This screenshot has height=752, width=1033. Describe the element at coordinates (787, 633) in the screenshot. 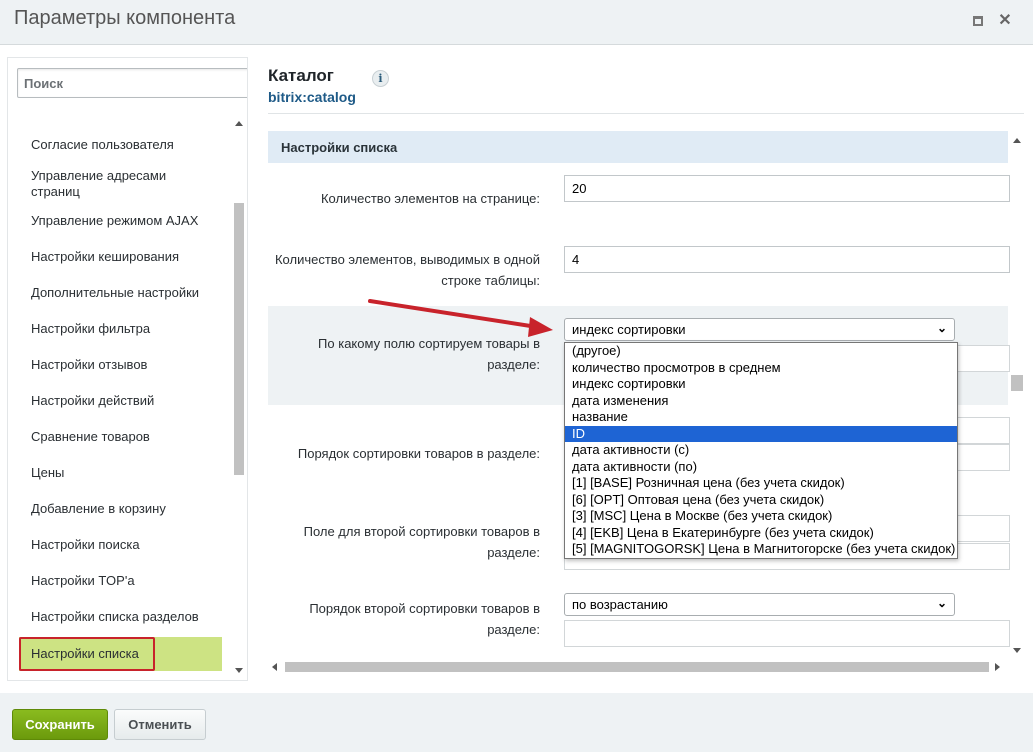

I see `sort-order2-custom-input` at that location.